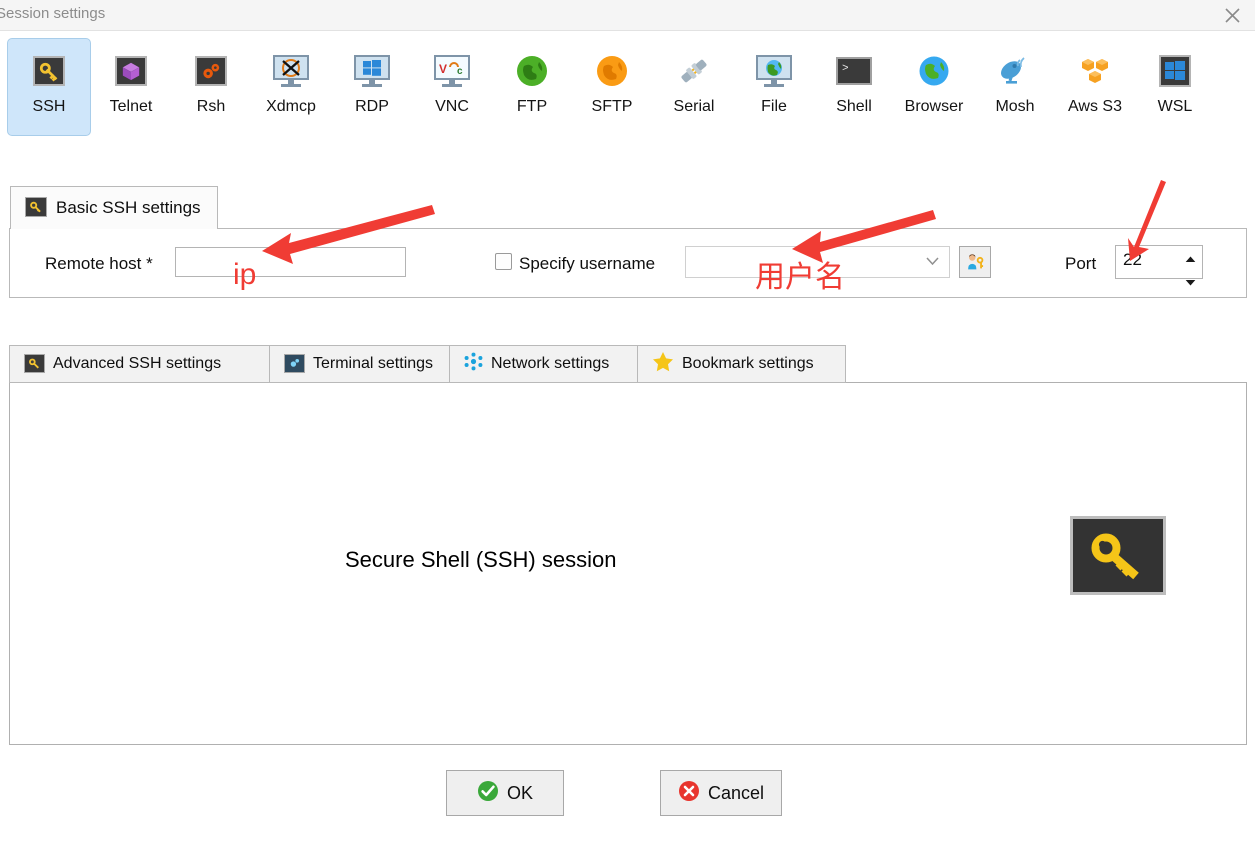 The width and height of the screenshot is (1255, 846). I want to click on session-type-serial: Serial, so click(694, 87).